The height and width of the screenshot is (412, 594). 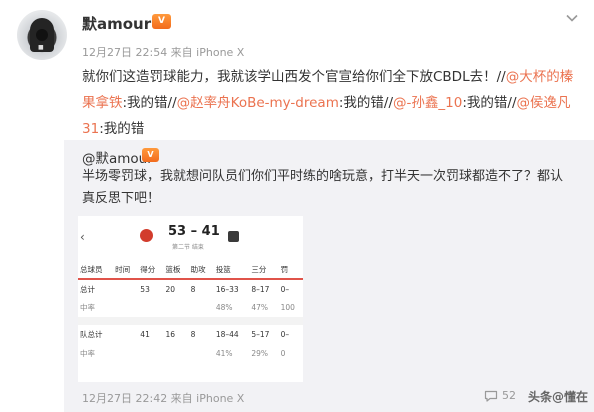 I want to click on stats-cell: 29%, so click(x=260, y=353).